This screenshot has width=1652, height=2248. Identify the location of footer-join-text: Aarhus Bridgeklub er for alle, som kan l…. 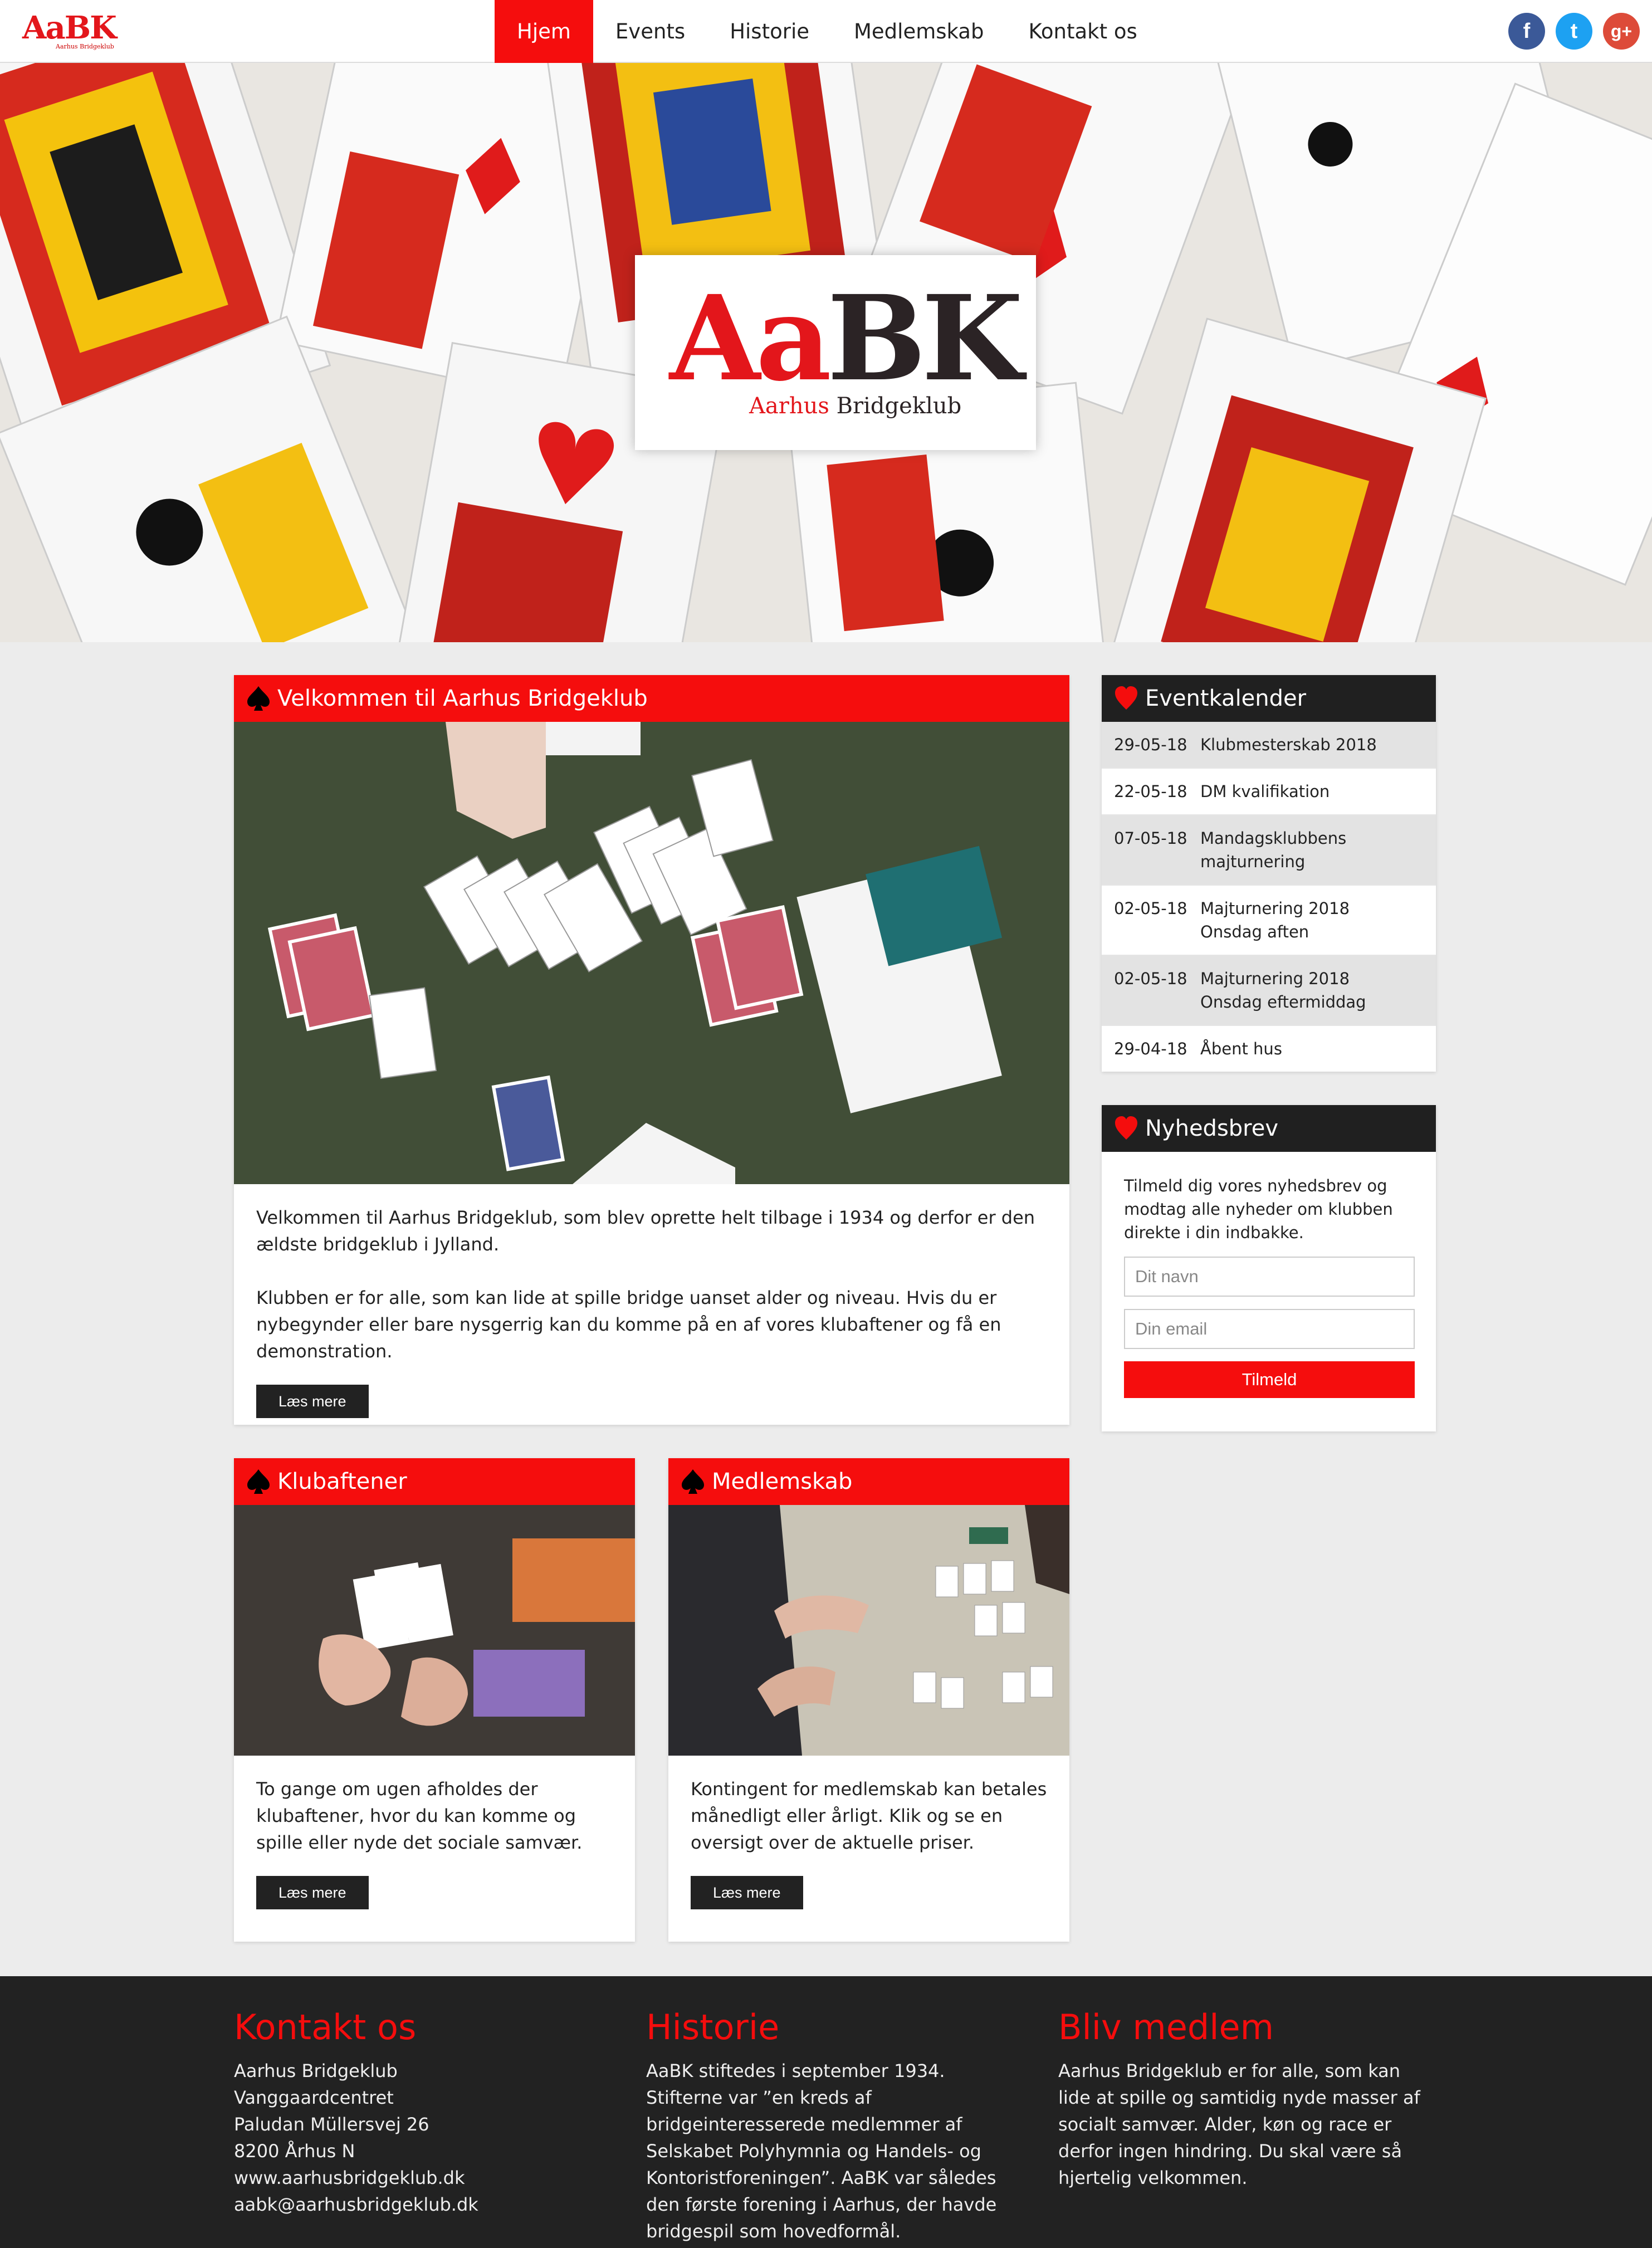
(1239, 2124).